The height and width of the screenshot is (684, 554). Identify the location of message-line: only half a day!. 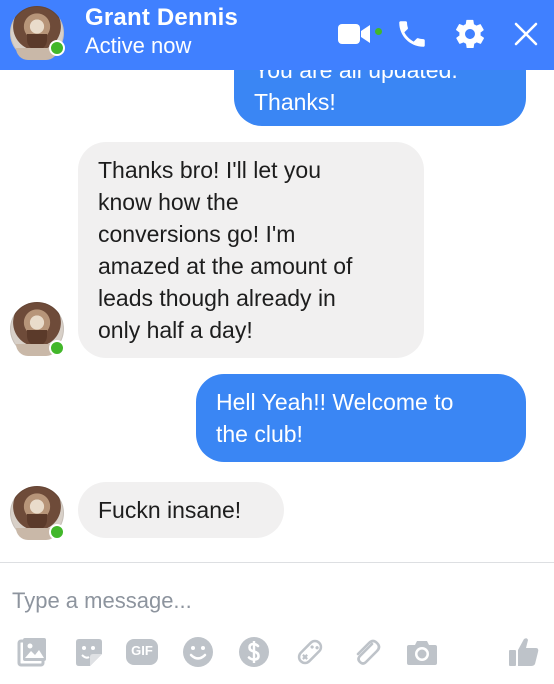
(175, 330).